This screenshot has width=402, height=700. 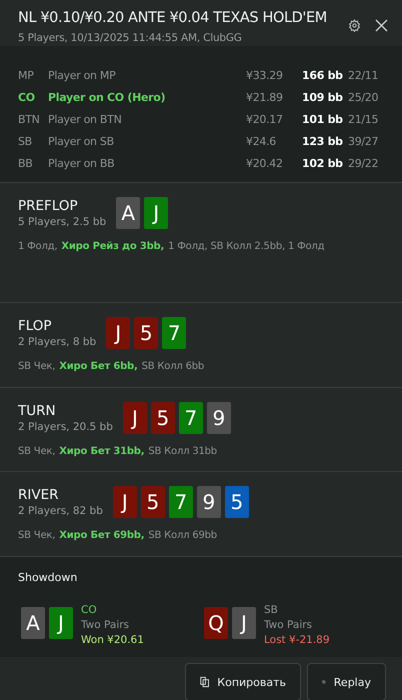 What do you see at coordinates (101, 451) in the screenshot?
I see `action-text: Хиро Бет 31bb,` at bounding box center [101, 451].